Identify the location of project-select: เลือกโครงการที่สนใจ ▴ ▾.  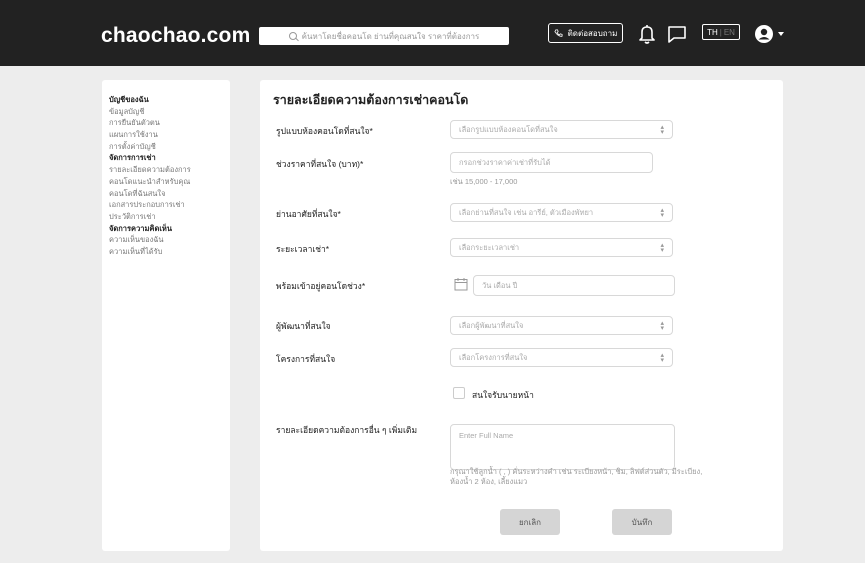
(561, 357).